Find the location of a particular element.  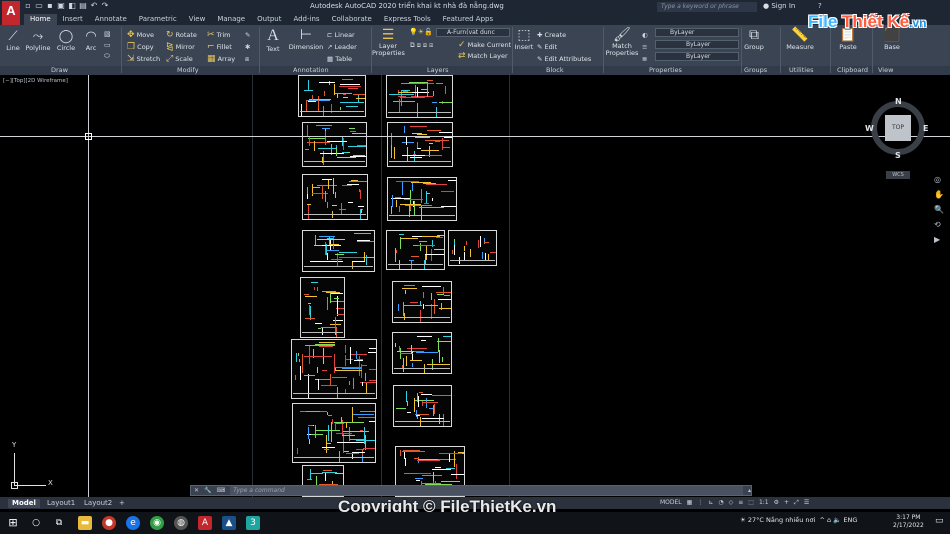

rectangle-icon: ▭ is located at coordinates (107, 45).